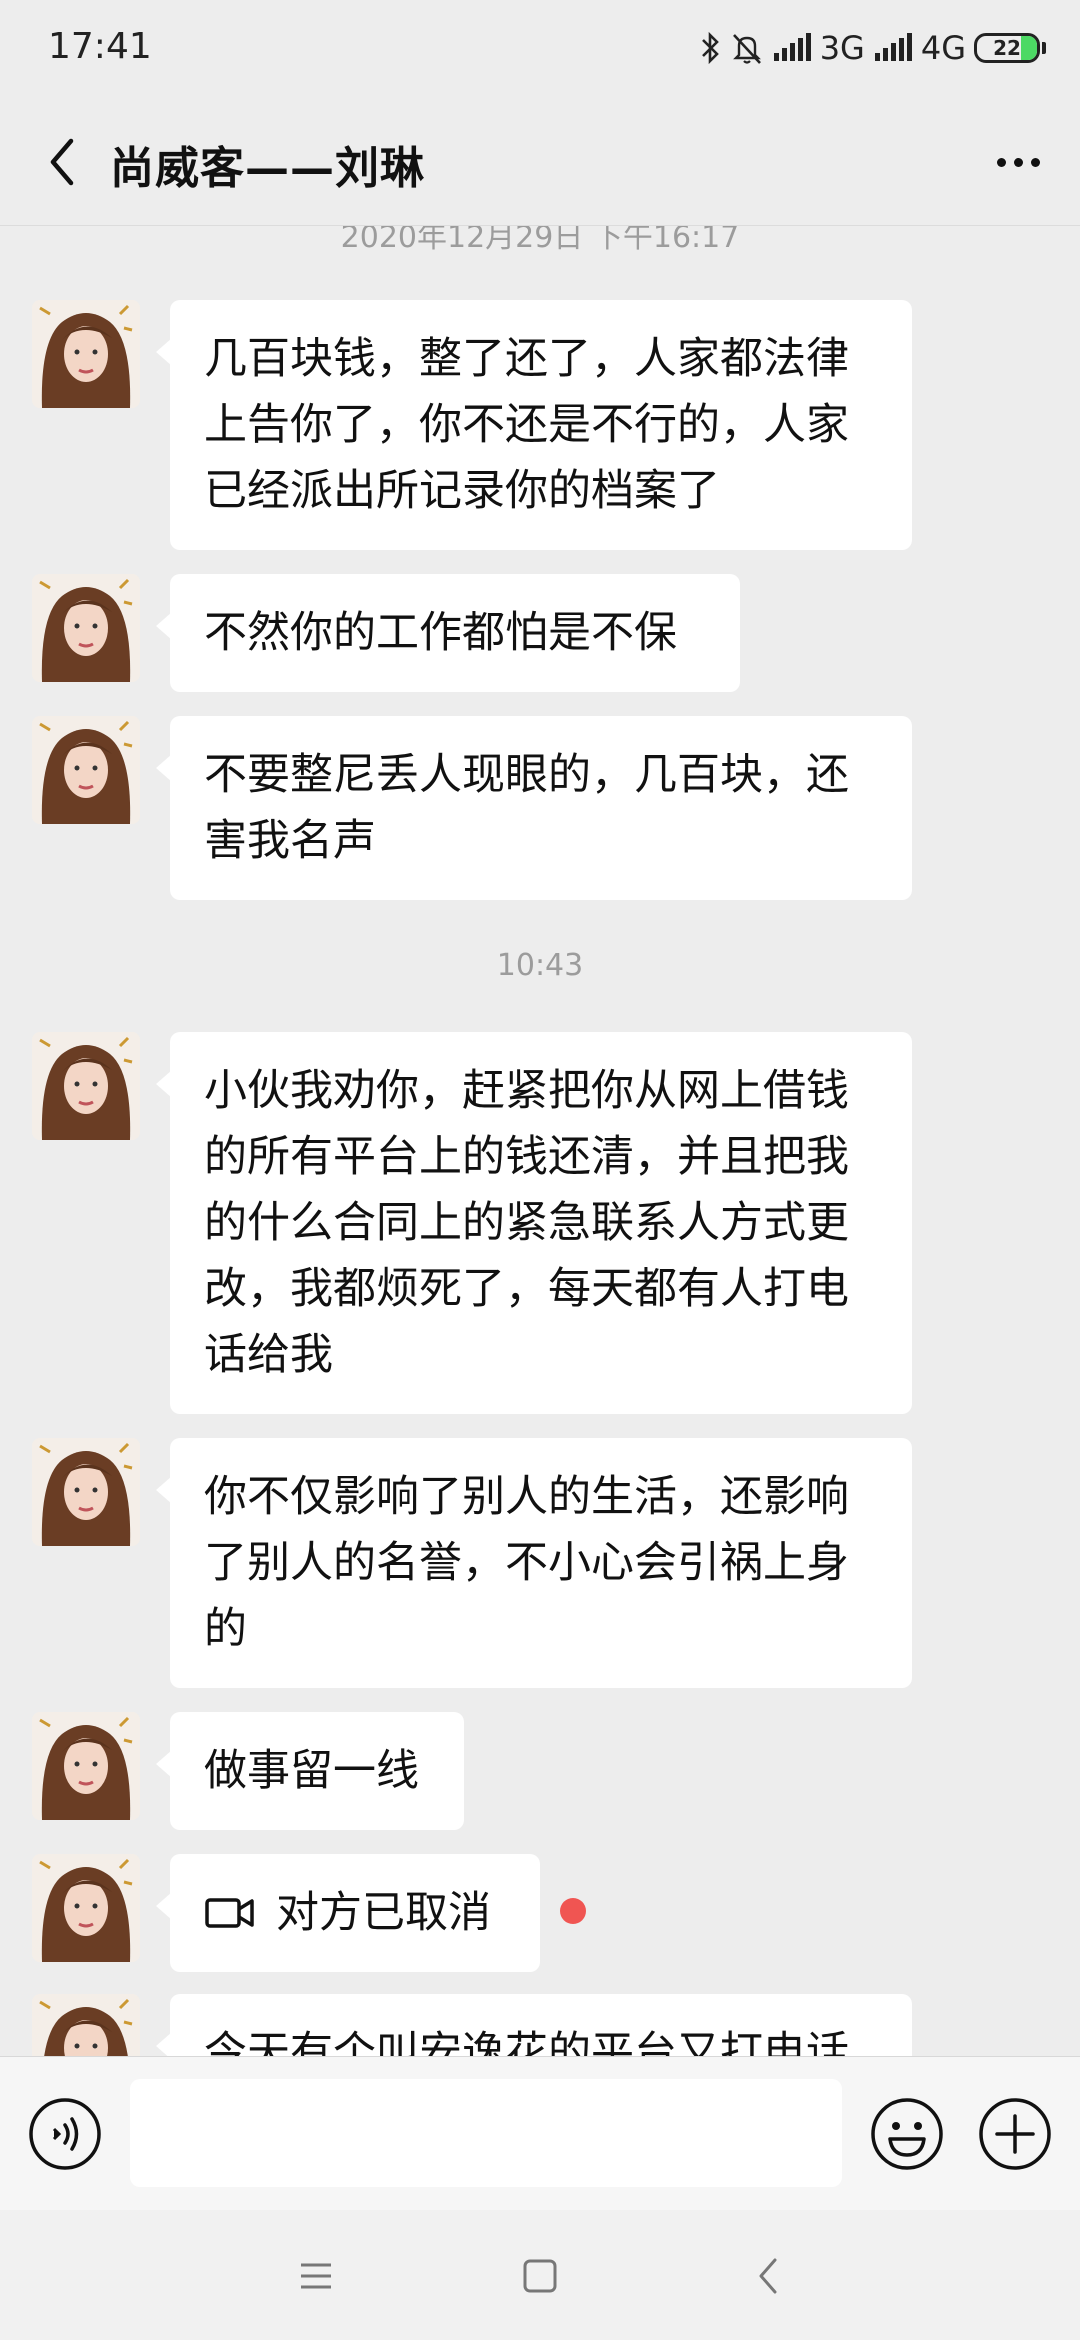 The width and height of the screenshot is (1080, 2340). I want to click on video-call-bubble: 对方已取消, so click(348, 1913).